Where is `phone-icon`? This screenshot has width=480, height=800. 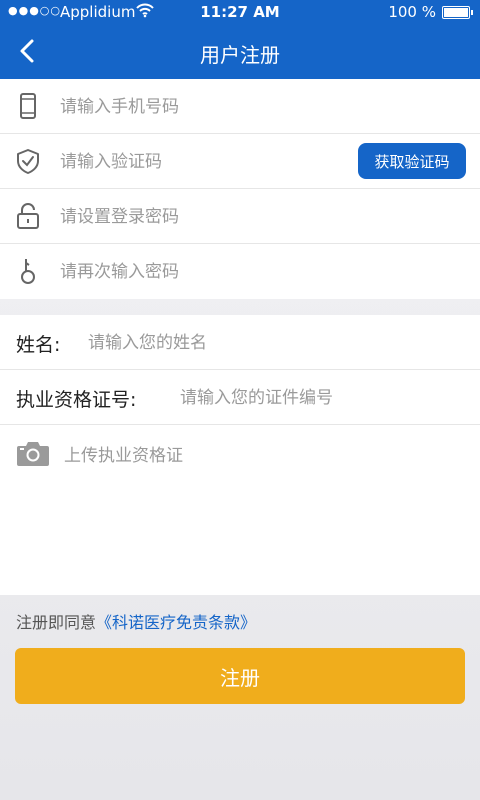 phone-icon is located at coordinates (28, 106).